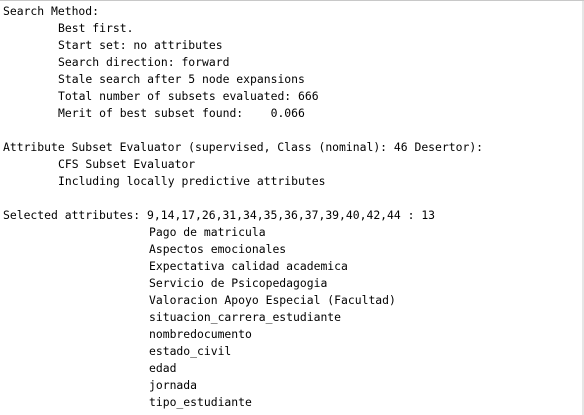 The image size is (584, 415). Describe the element at coordinates (51, 11) in the screenshot. I see `search-method-heading: Search Method:` at that location.